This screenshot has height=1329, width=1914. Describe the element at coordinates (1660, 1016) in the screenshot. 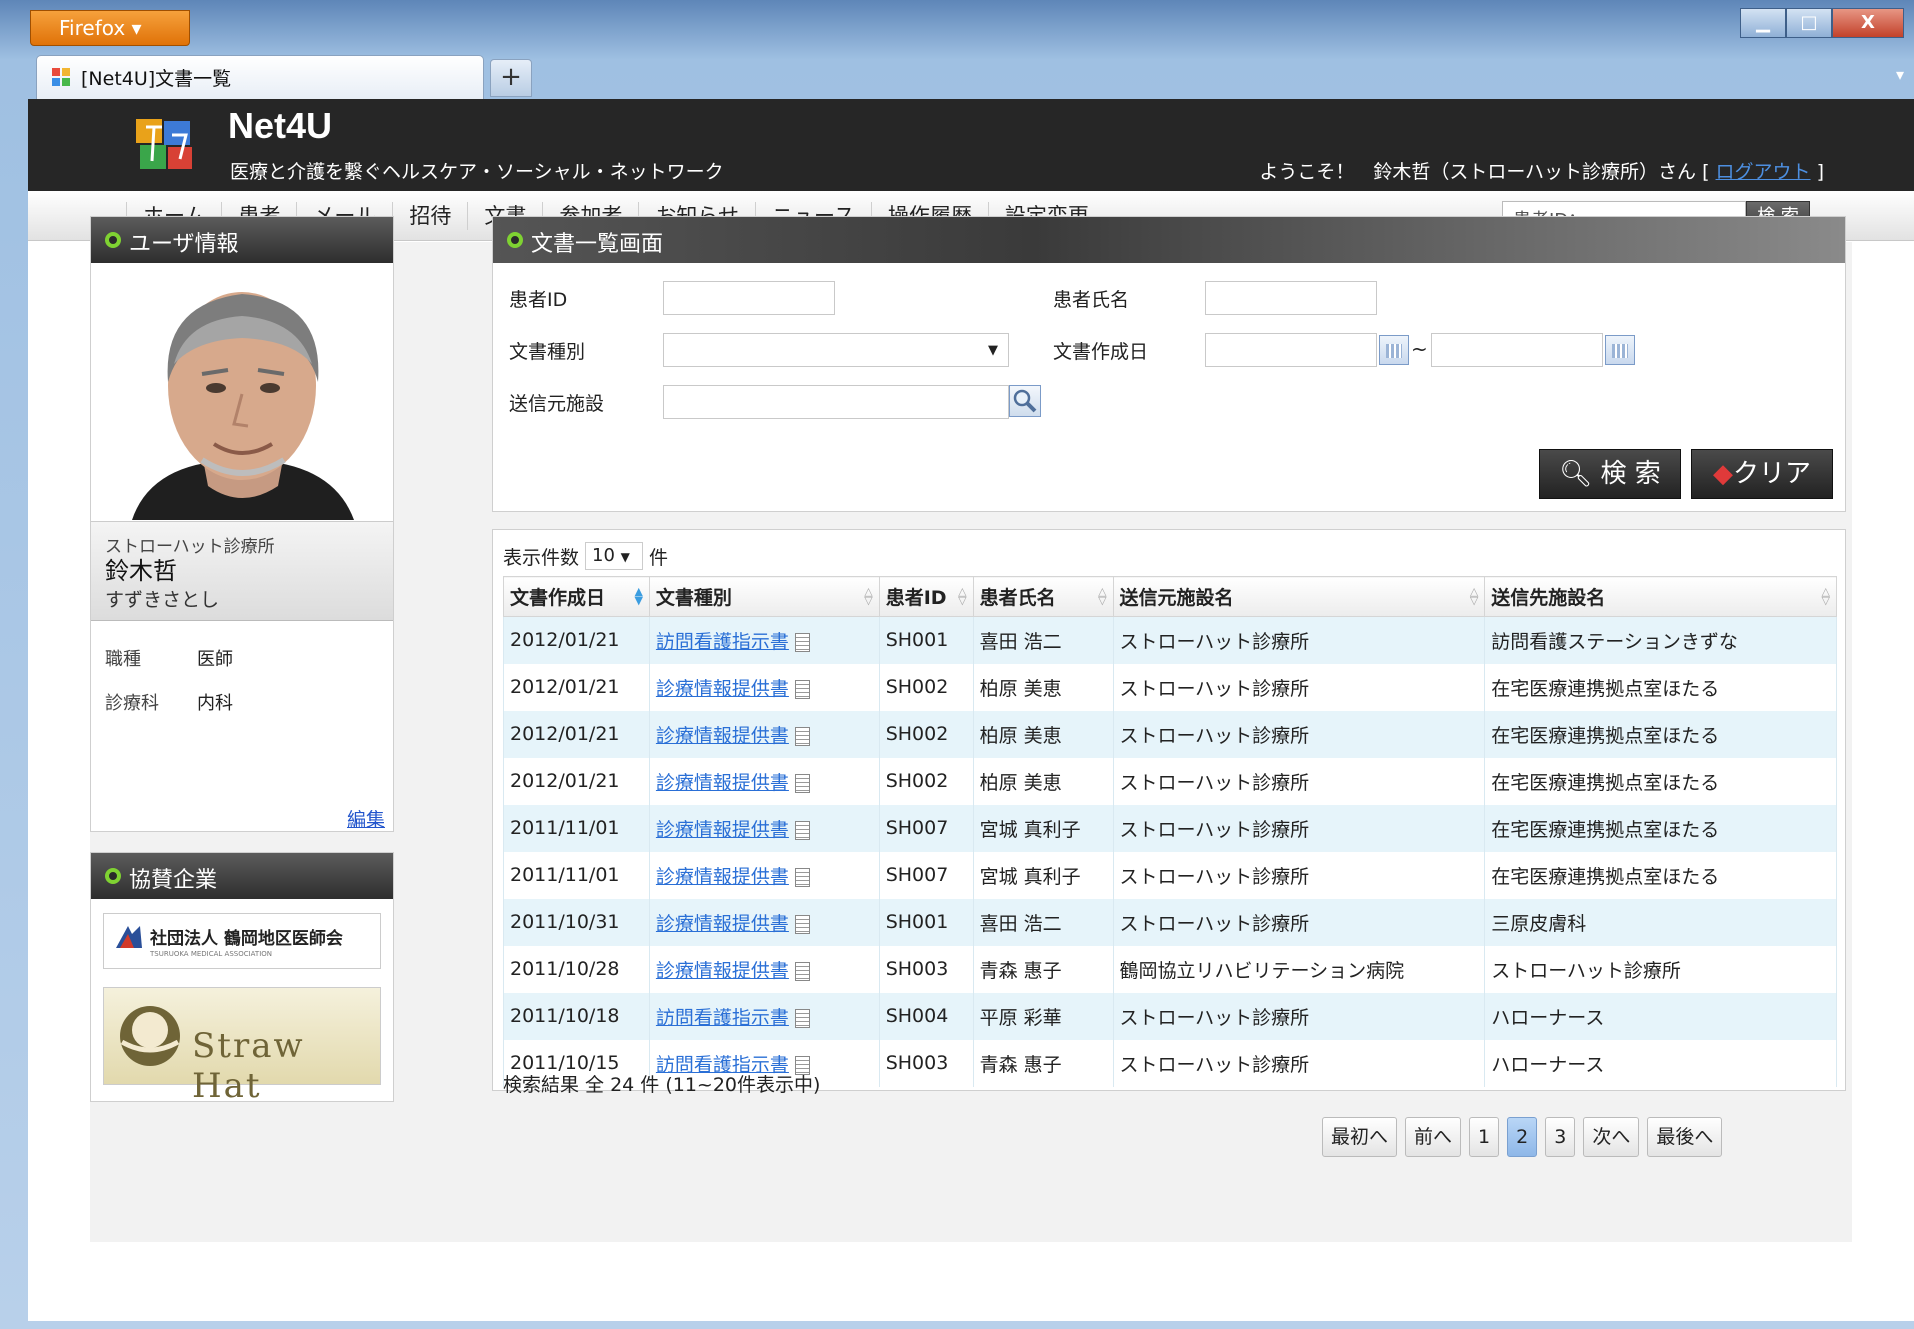

I see `cell-recipient-facility: ハローナース` at that location.